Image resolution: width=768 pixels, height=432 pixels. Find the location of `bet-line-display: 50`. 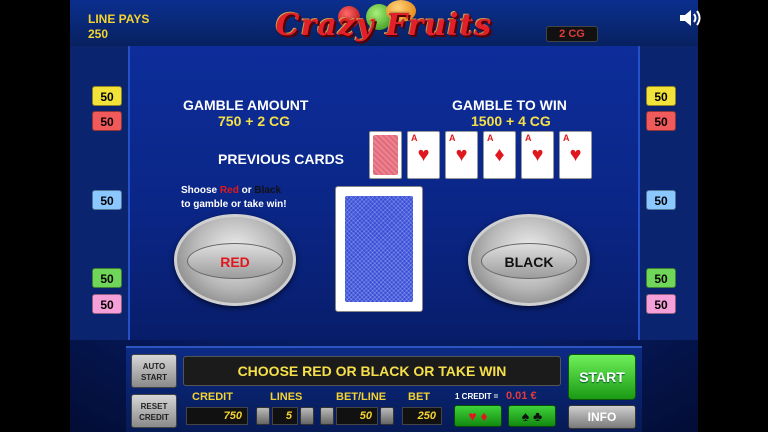

bet-line-display: 50 is located at coordinates (357, 416).